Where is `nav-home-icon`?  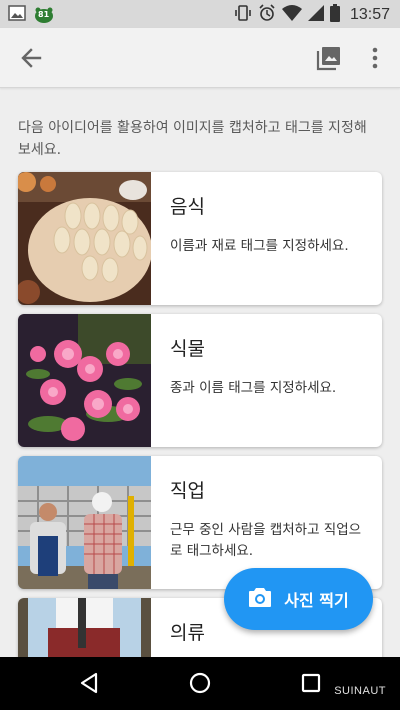 nav-home-icon is located at coordinates (200, 685).